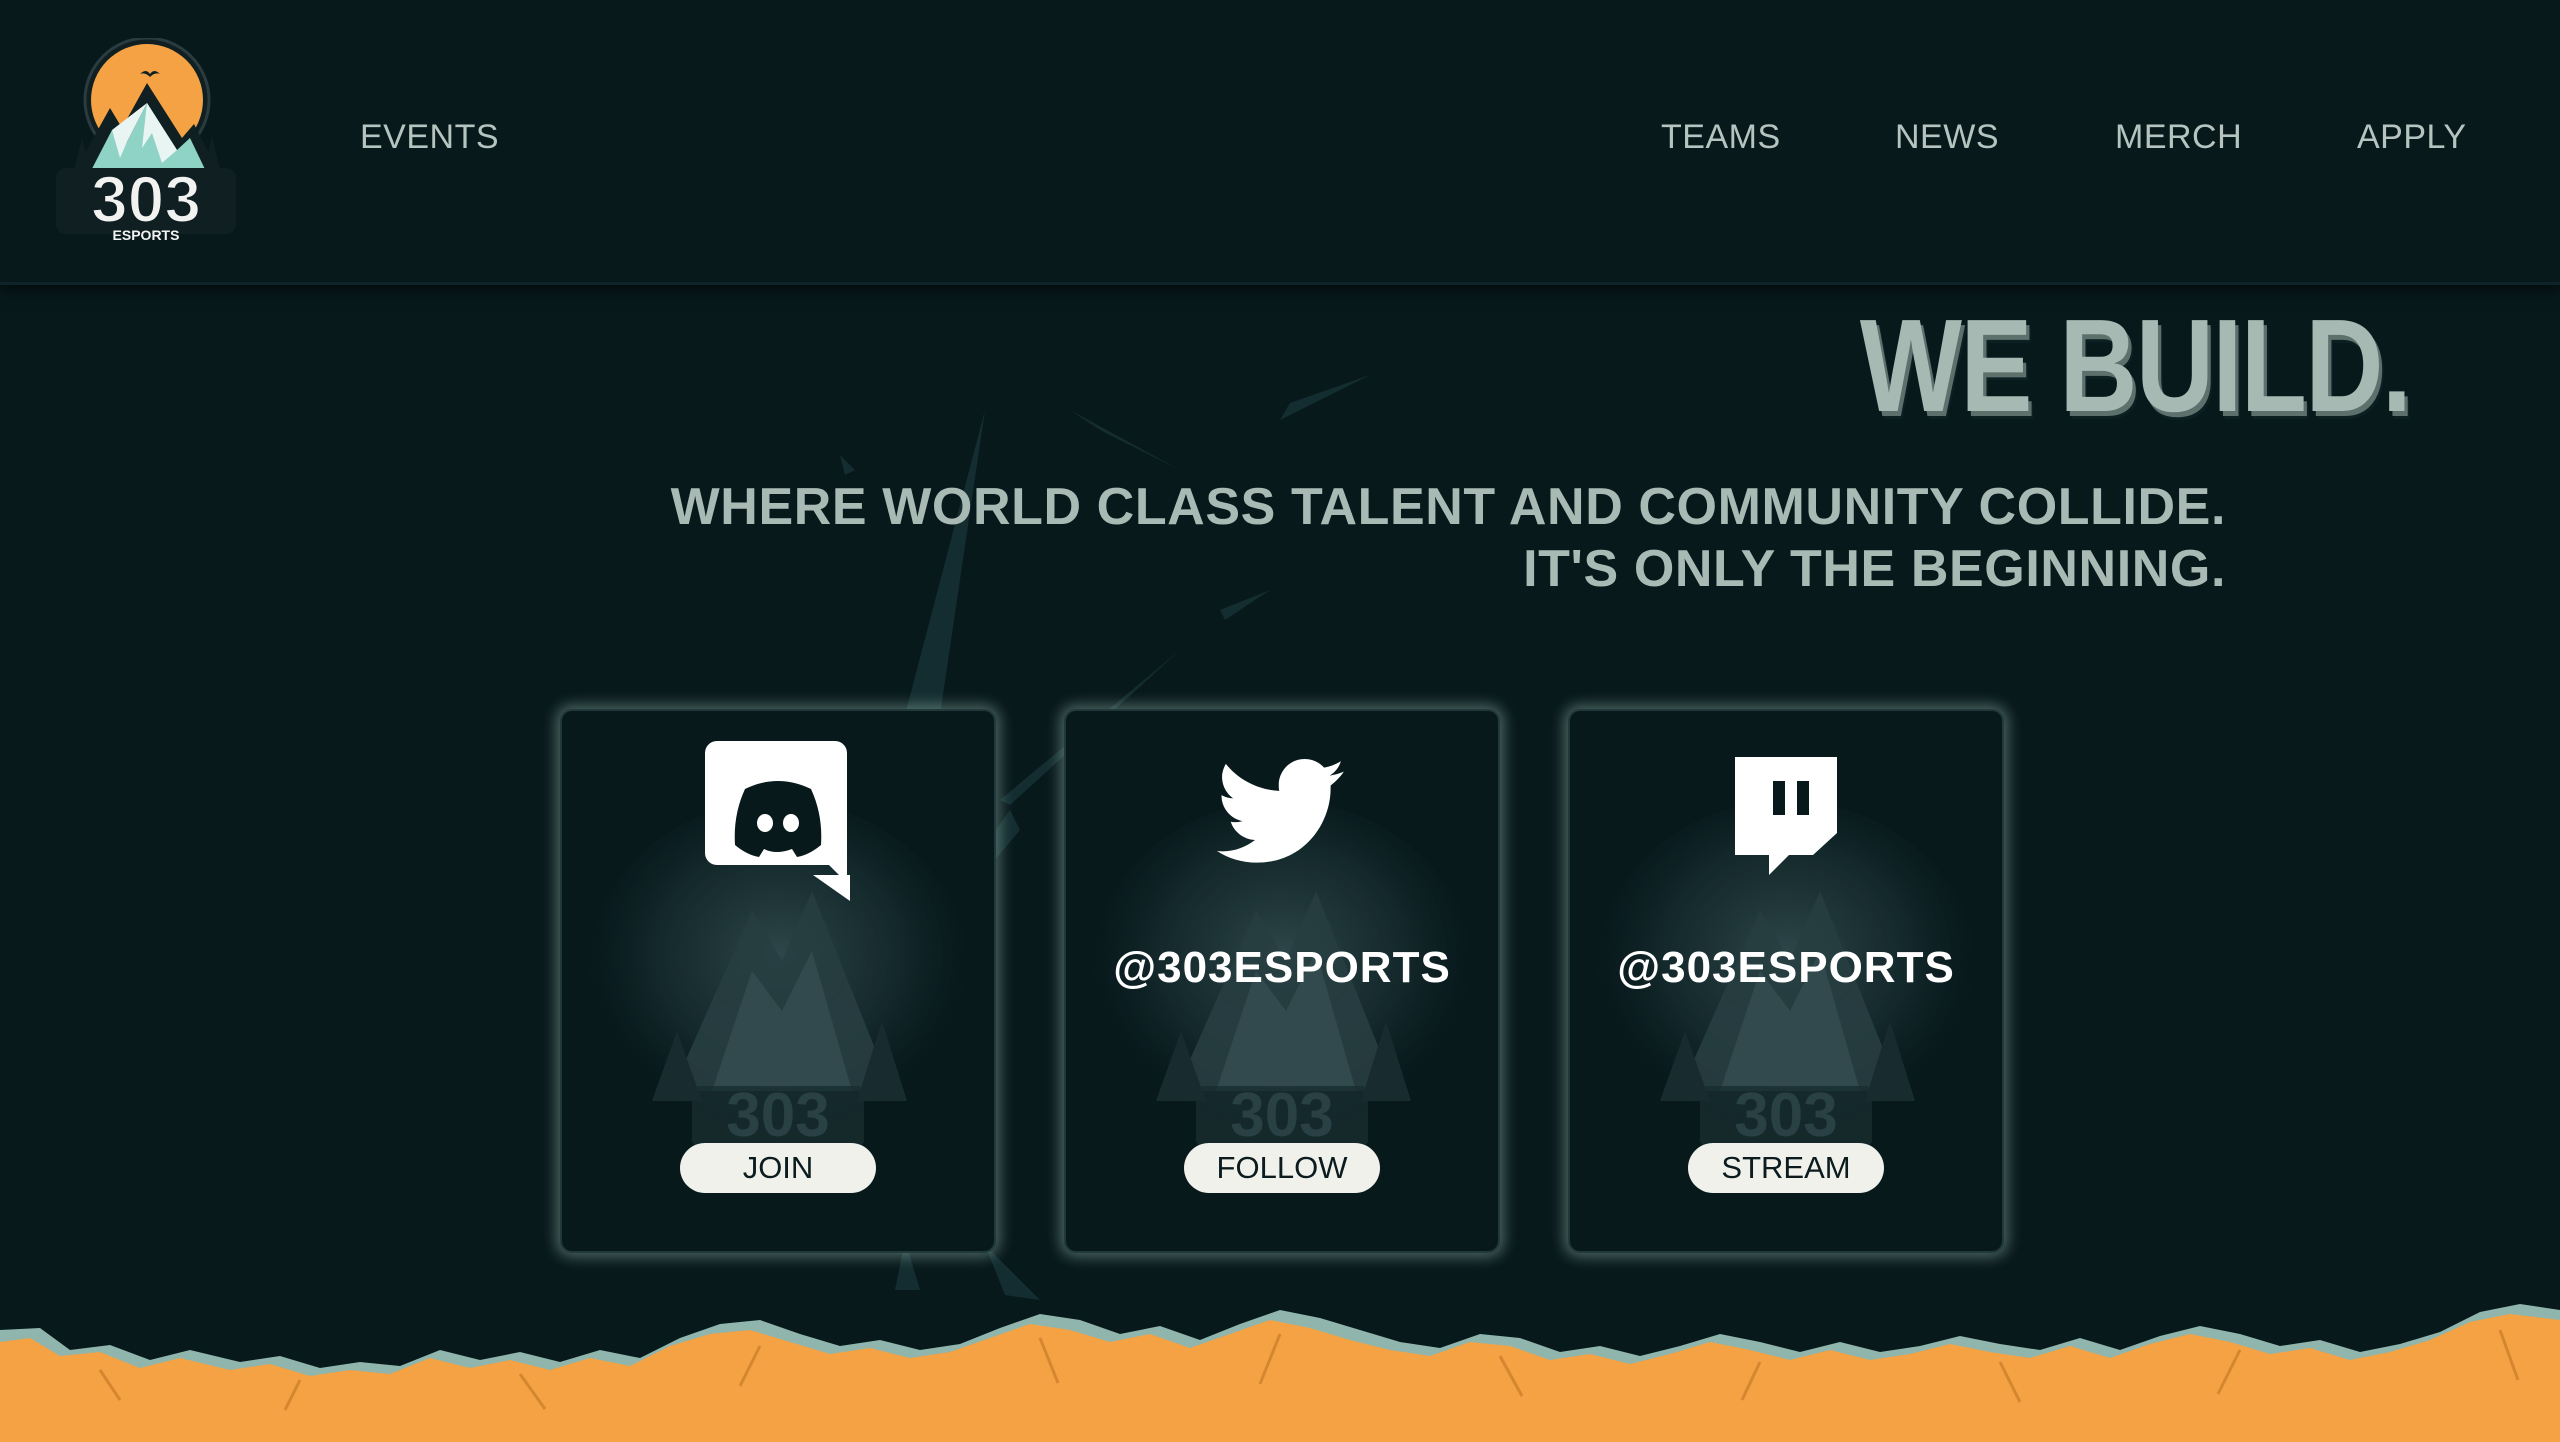  Describe the element at coordinates (1281, 815) in the screenshot. I see `twitter-icon` at that location.